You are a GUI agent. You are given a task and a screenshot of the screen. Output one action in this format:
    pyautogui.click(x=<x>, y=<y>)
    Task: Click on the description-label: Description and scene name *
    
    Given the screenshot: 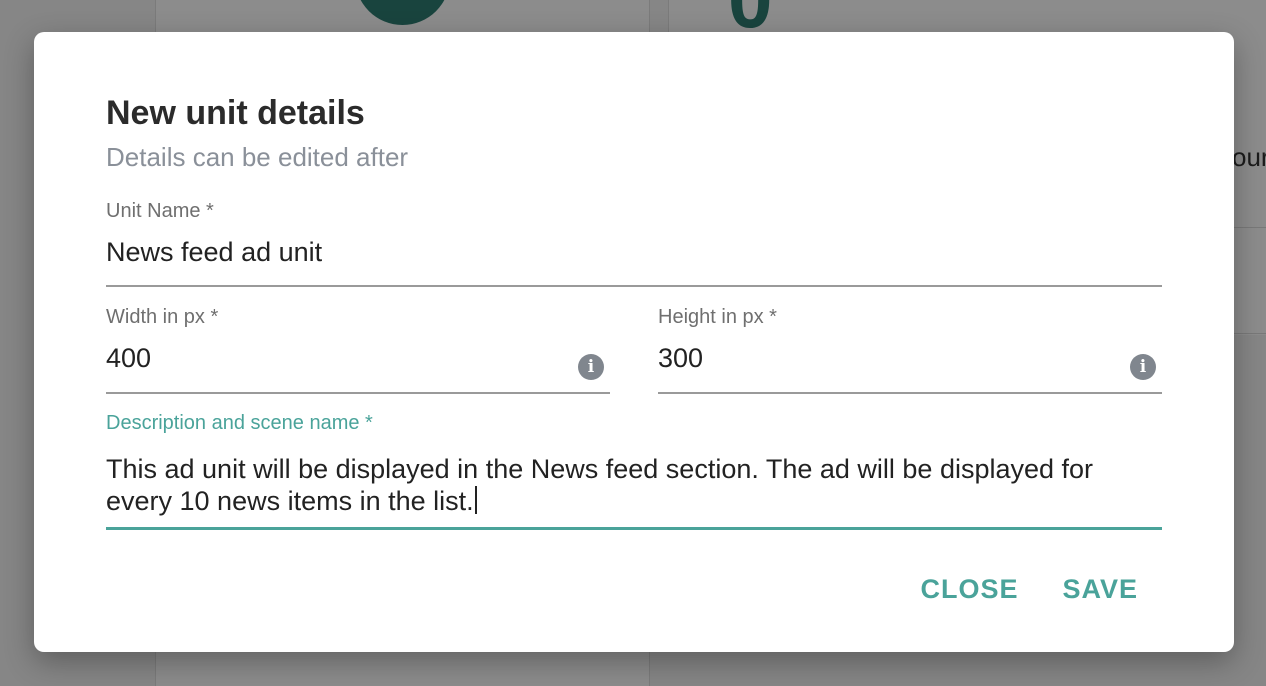 What is the action you would take?
    pyautogui.click(x=239, y=423)
    